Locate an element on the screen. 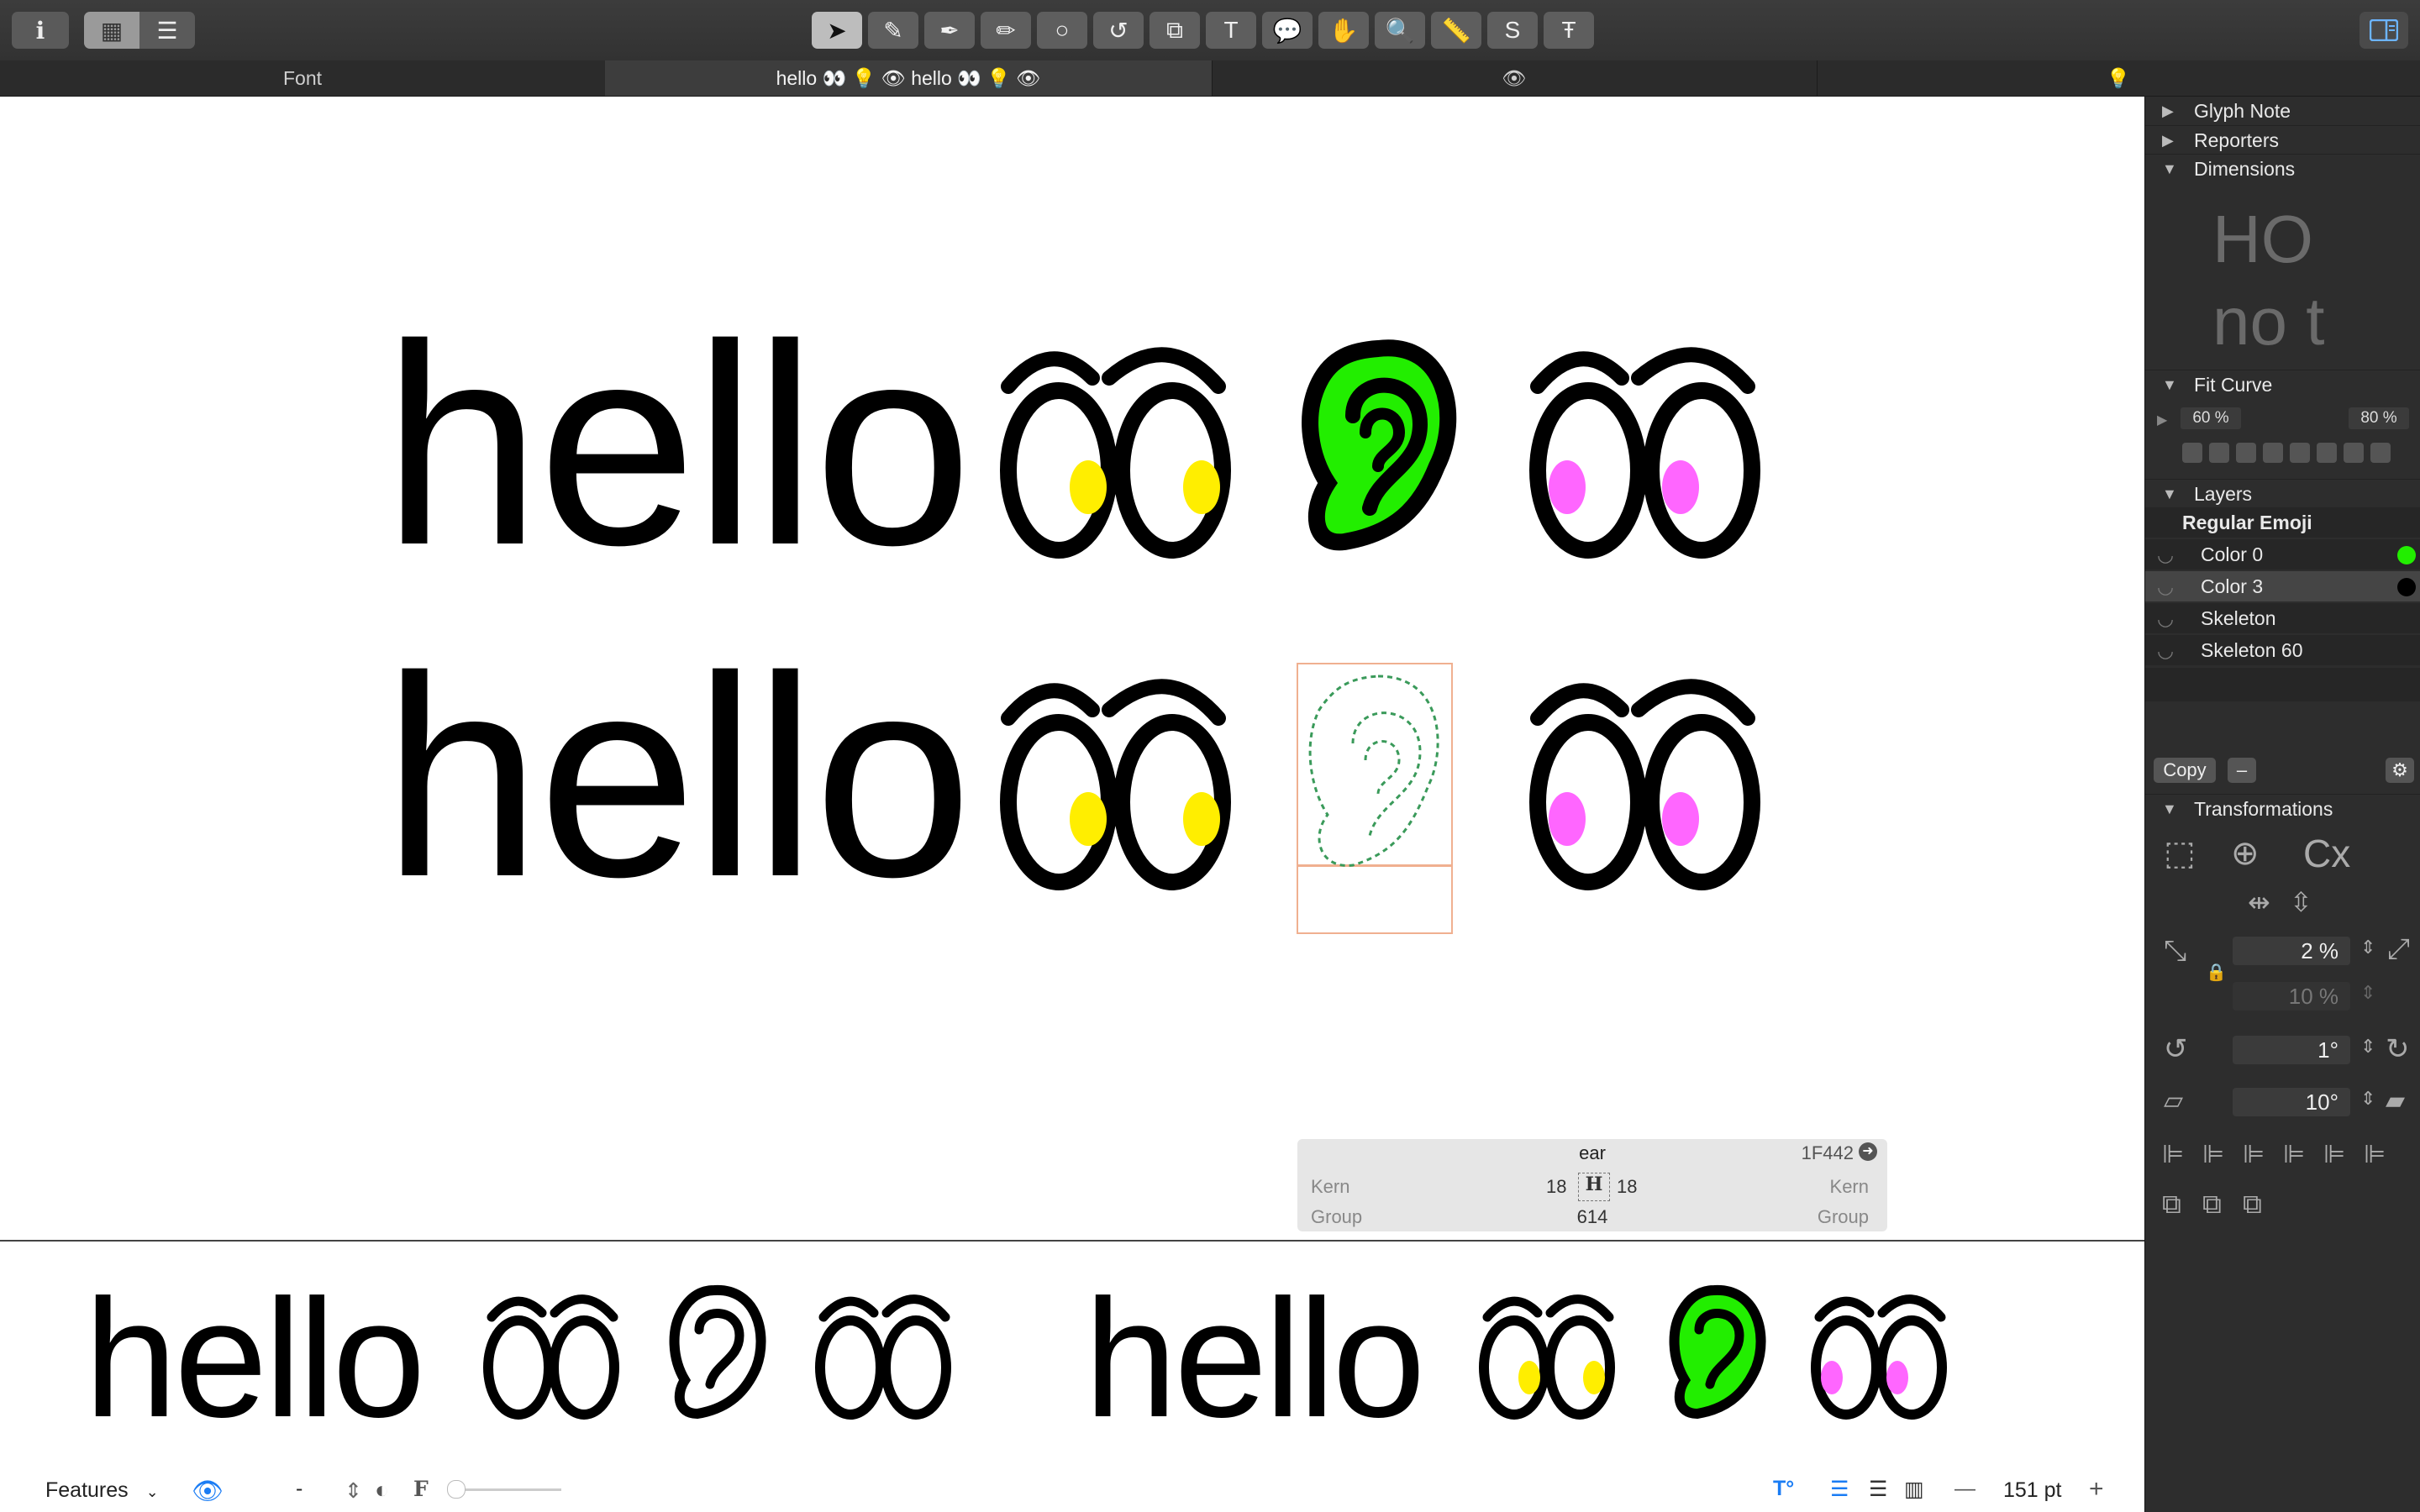 Image resolution: width=2420 pixels, height=1512 pixels. list-view-button: ☰ is located at coordinates (167, 30).